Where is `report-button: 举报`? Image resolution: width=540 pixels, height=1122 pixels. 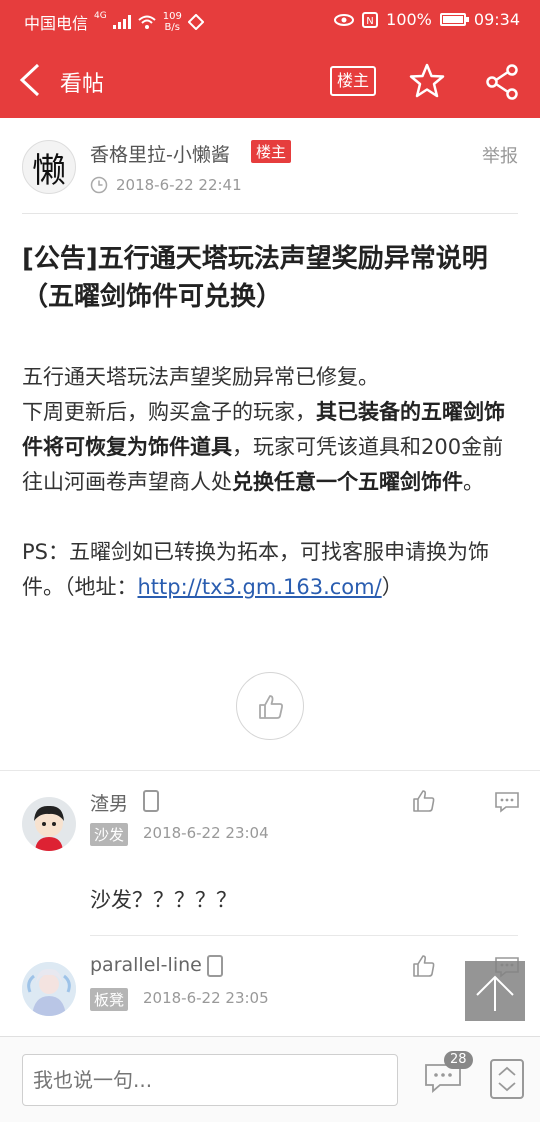 report-button: 举报 is located at coordinates (500, 155).